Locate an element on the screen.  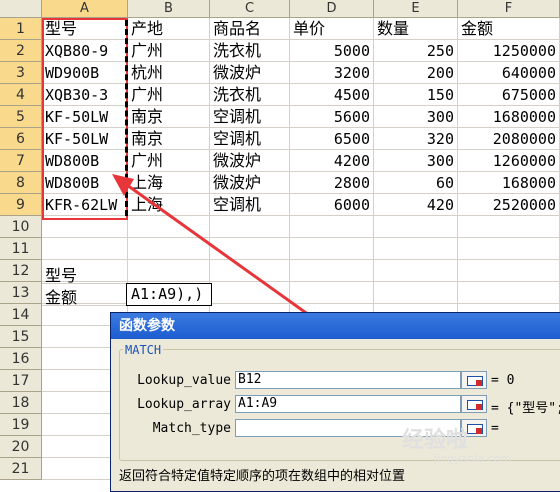
function-name: MATCH is located at coordinates (143, 350).